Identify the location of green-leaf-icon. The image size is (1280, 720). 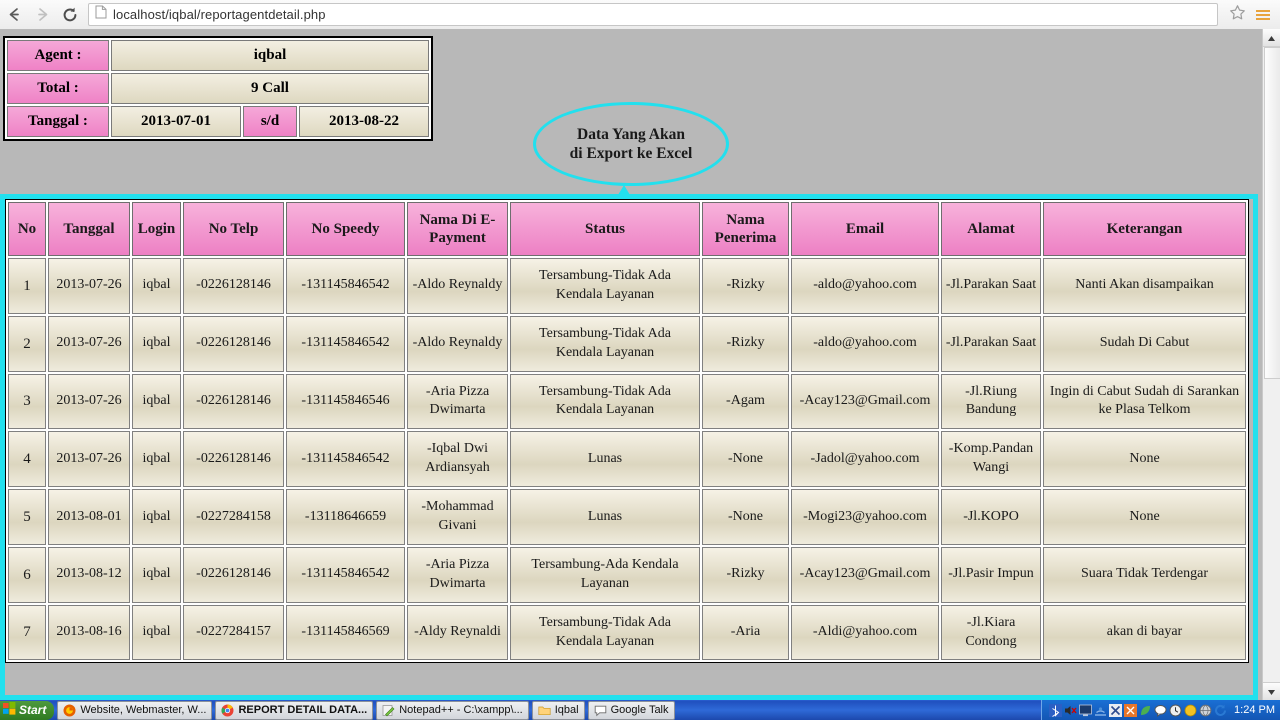
(1145, 710).